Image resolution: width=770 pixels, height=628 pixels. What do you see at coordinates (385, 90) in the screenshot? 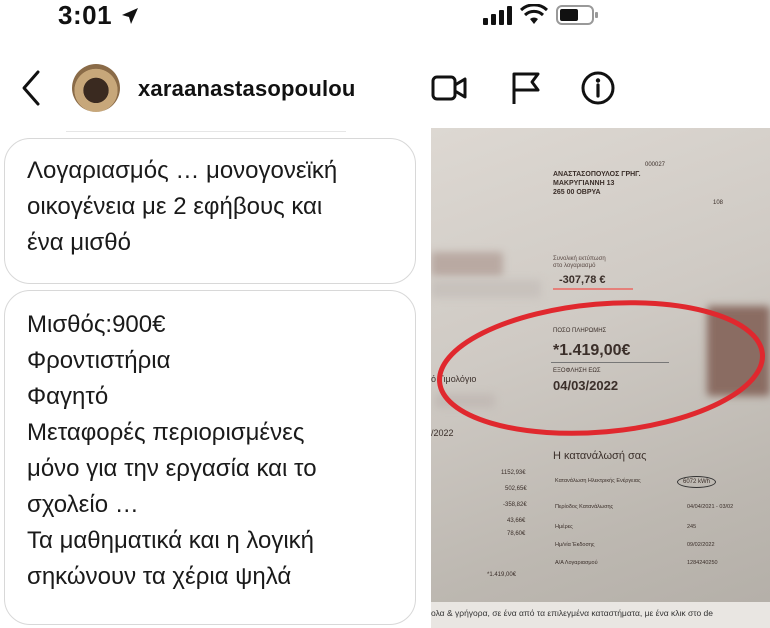
I see `chat-header: xaraanastasopoulou` at bounding box center [385, 90].